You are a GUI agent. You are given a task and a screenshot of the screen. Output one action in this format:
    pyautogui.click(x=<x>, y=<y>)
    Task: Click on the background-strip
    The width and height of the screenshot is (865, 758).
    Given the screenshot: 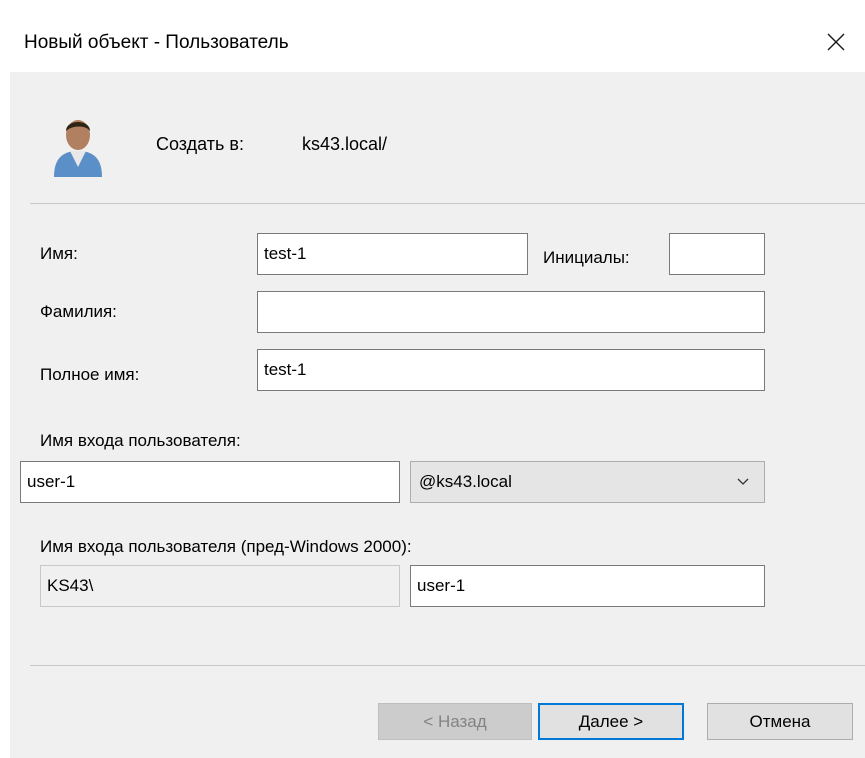 What is the action you would take?
    pyautogui.click(x=432, y=7)
    